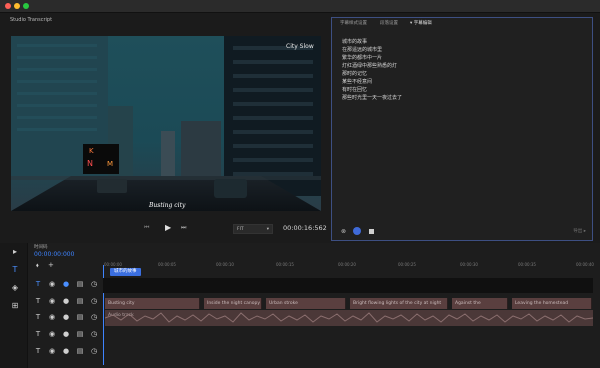 The height and width of the screenshot is (368, 600). What do you see at coordinates (389, 23) in the screenshot?
I see `tab-paragraph: 段落设置` at bounding box center [389, 23].